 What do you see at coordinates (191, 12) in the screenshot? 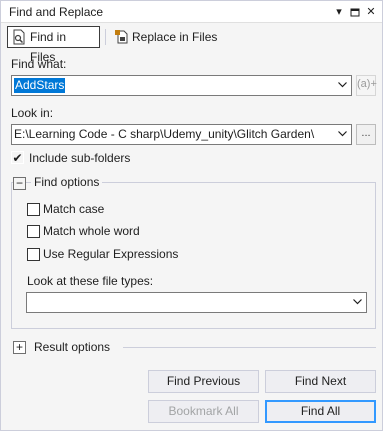
I see `title-bar: Find and Replace ▾ ✕` at bounding box center [191, 12].